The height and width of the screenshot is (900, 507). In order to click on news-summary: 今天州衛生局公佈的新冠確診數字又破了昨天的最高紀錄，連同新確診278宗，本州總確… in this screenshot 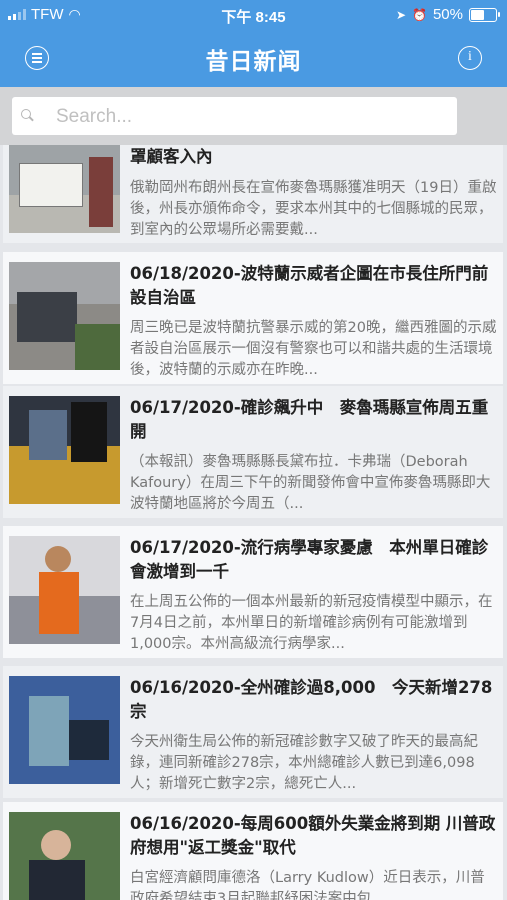, I will do `click(304, 763)`.